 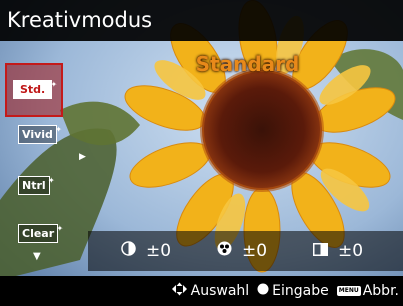 What do you see at coordinates (128, 251) in the screenshot?
I see `contrast-icon` at bounding box center [128, 251].